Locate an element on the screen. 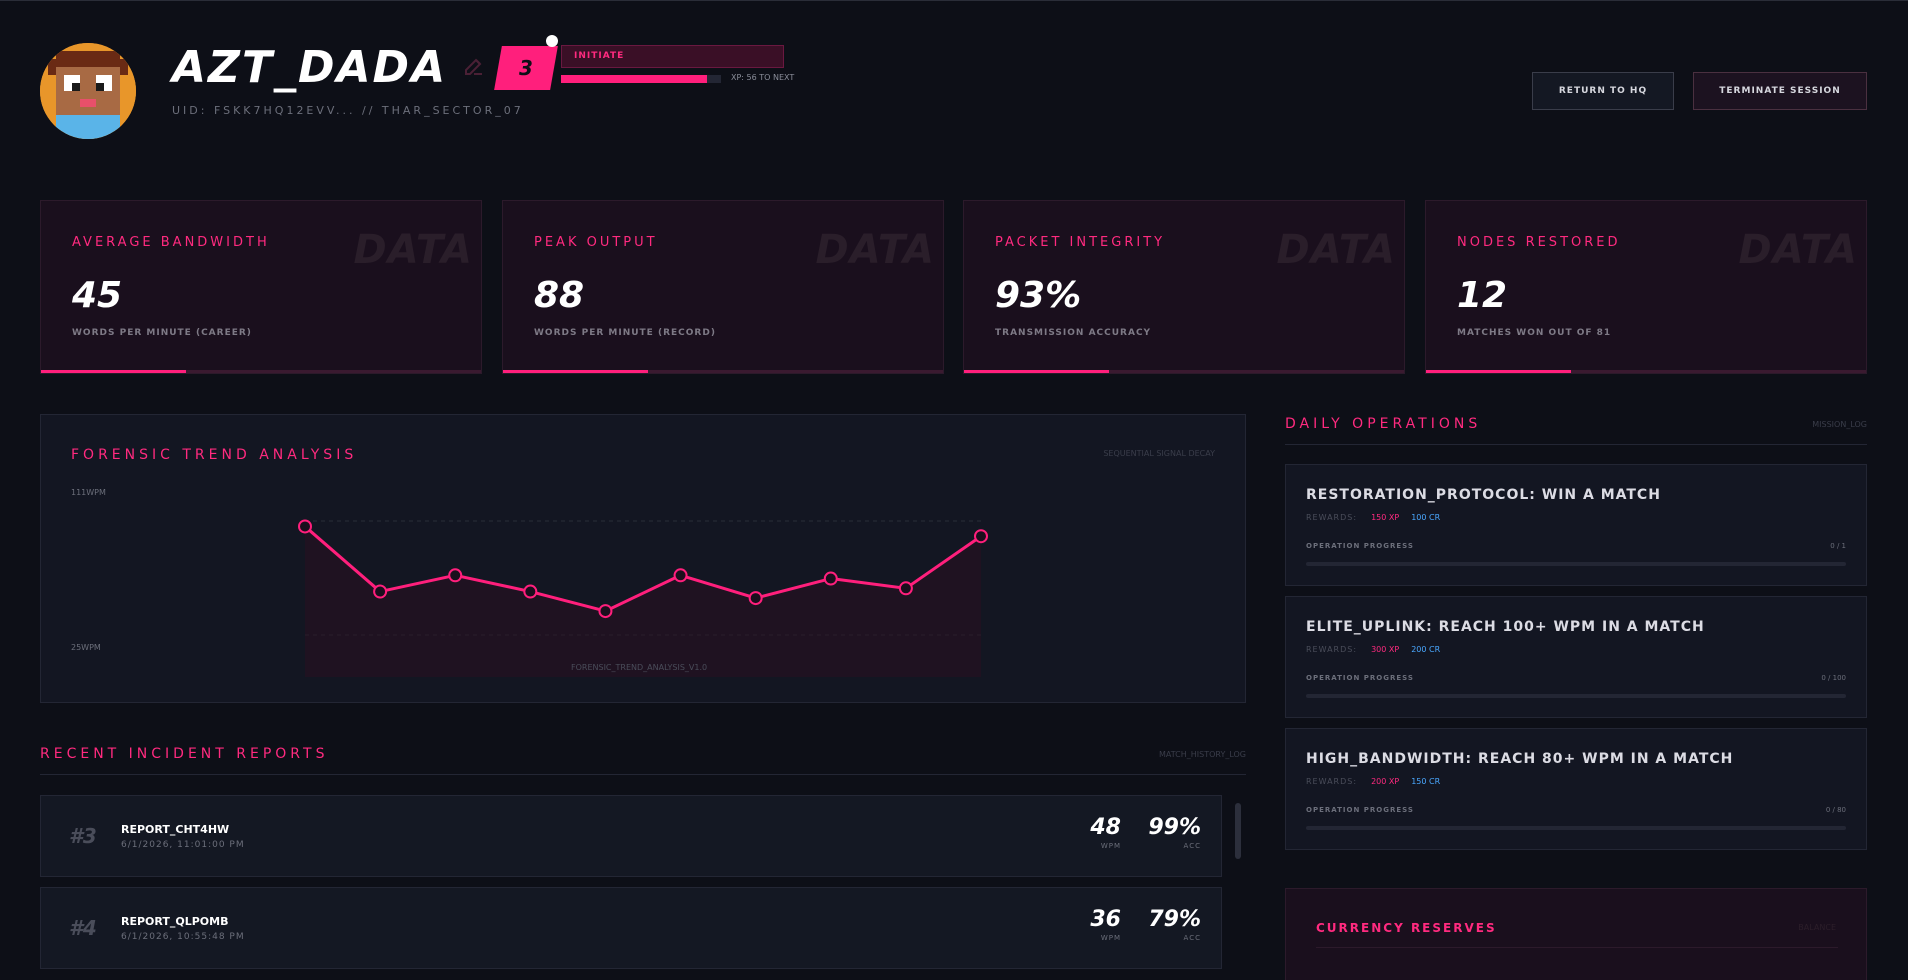  stat-sublabel: TRANSMISSION ACCURACY is located at coordinates (1073, 333).